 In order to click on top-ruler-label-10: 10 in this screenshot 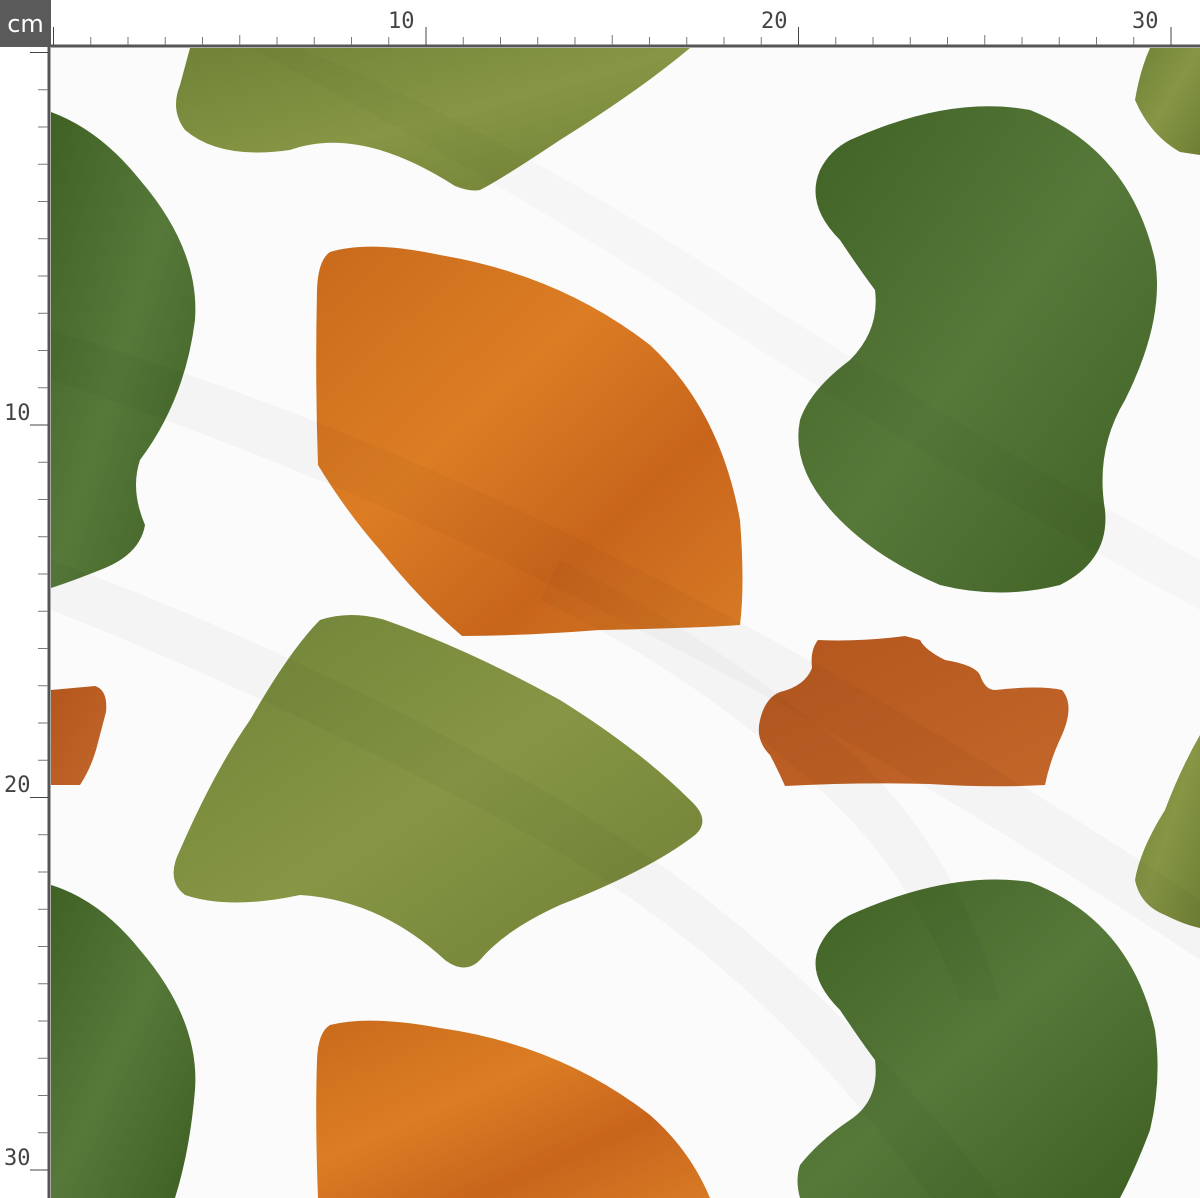, I will do `click(401, 21)`.